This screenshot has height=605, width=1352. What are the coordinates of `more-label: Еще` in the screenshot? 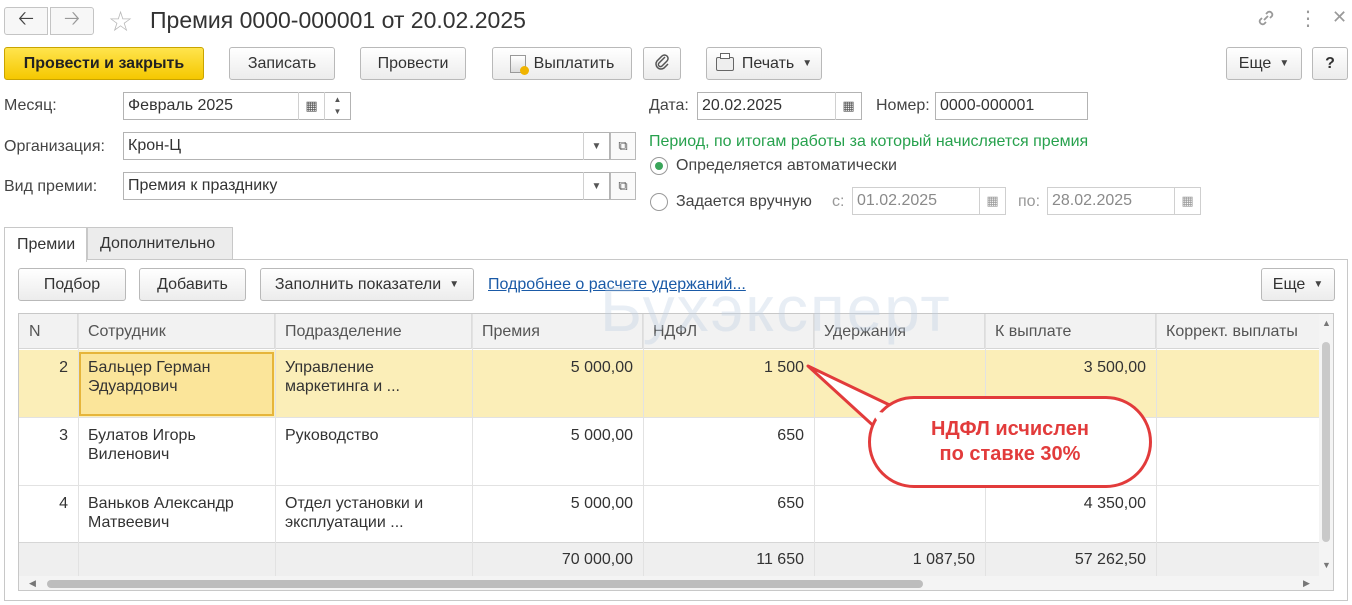 It's located at (1255, 63).